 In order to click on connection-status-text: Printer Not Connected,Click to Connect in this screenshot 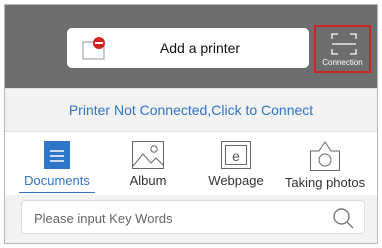, I will do `click(191, 110)`.